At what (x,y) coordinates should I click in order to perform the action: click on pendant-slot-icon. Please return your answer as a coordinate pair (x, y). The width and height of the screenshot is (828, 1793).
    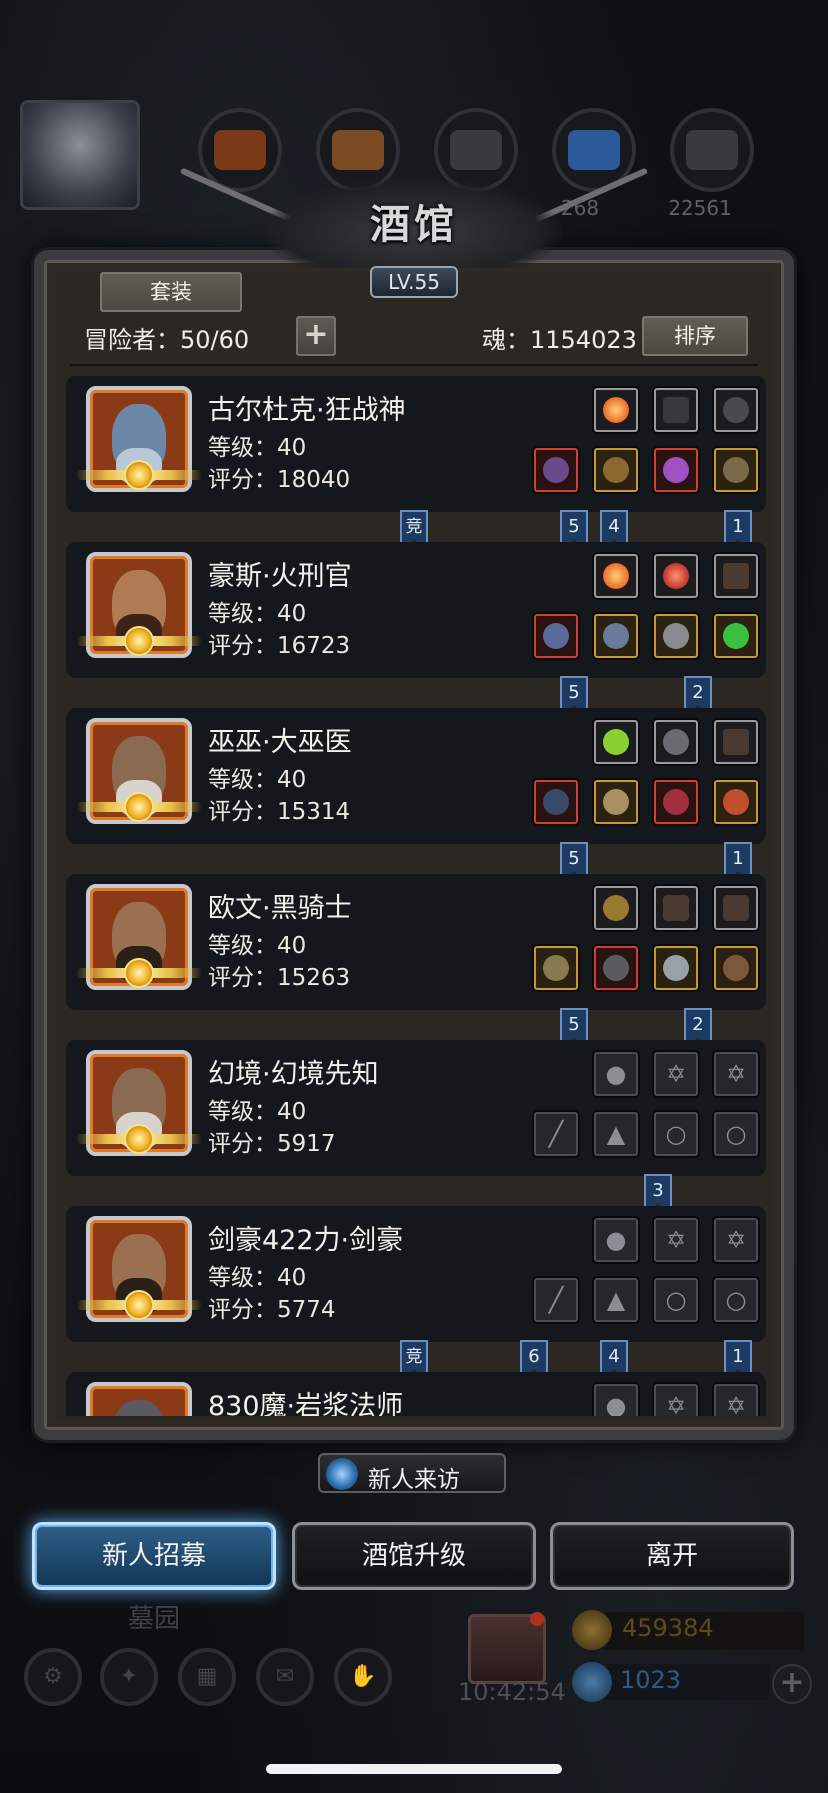
    Looking at the image, I should click on (616, 908).